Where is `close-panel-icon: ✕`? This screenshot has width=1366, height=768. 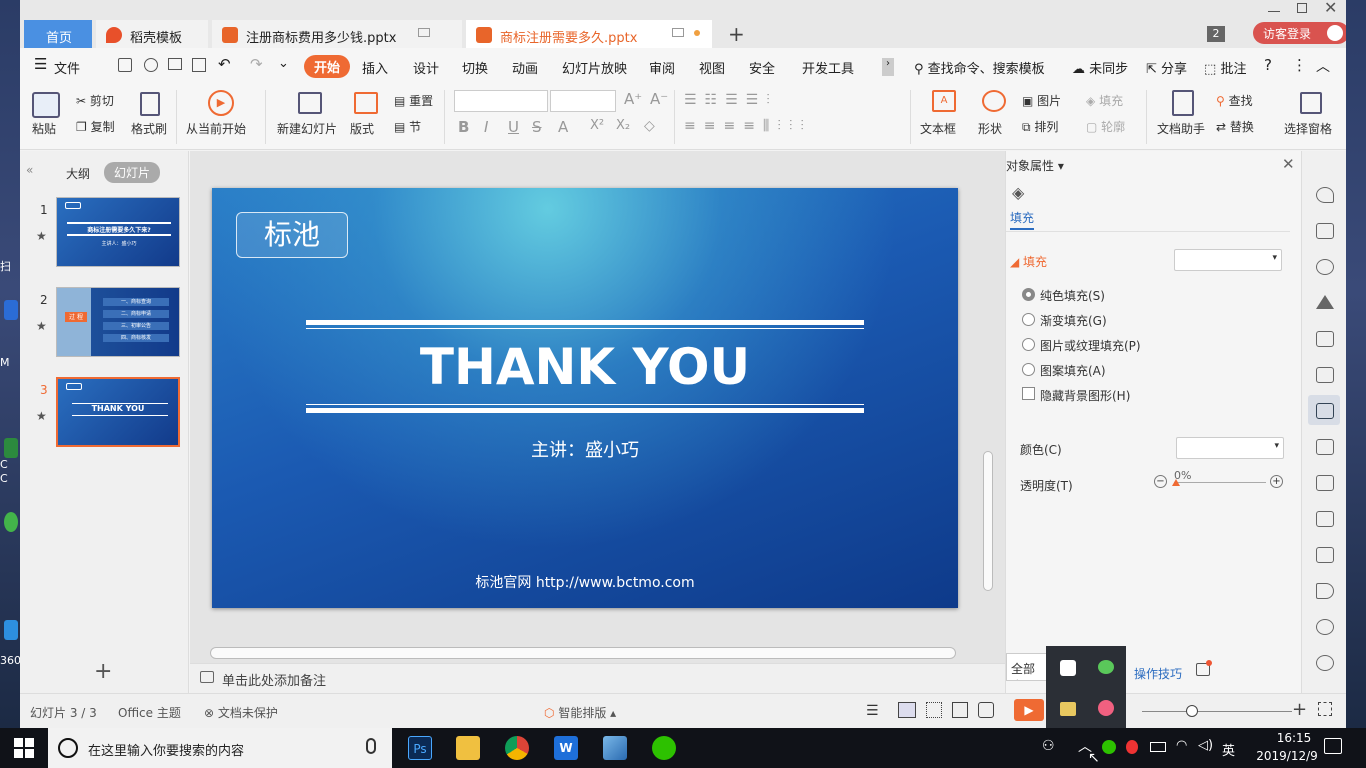
close-panel-icon: ✕ is located at coordinates (1288, 164).